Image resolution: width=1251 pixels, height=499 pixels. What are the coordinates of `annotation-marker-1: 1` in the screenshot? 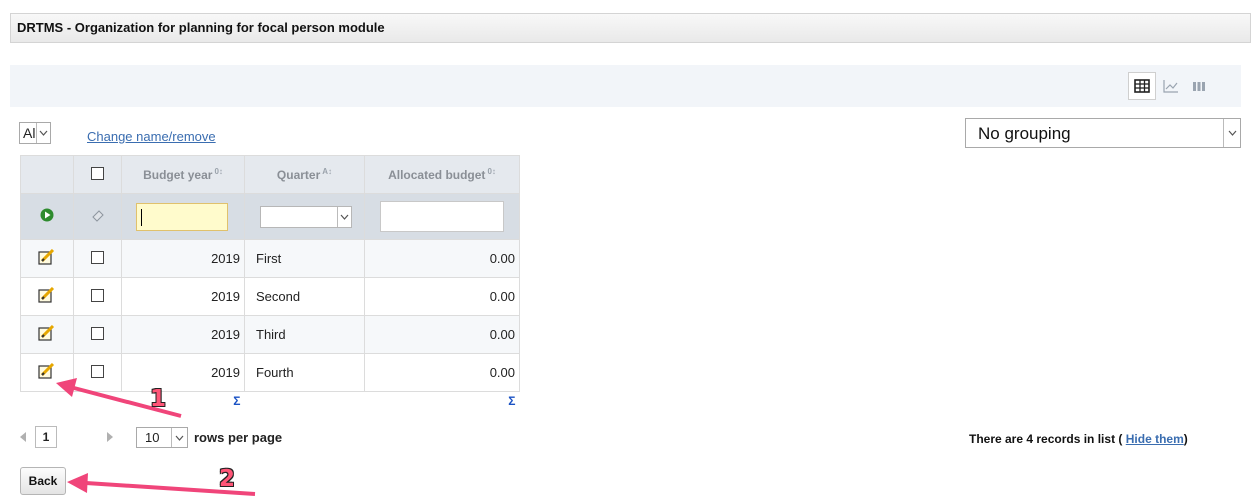 It's located at (158, 399).